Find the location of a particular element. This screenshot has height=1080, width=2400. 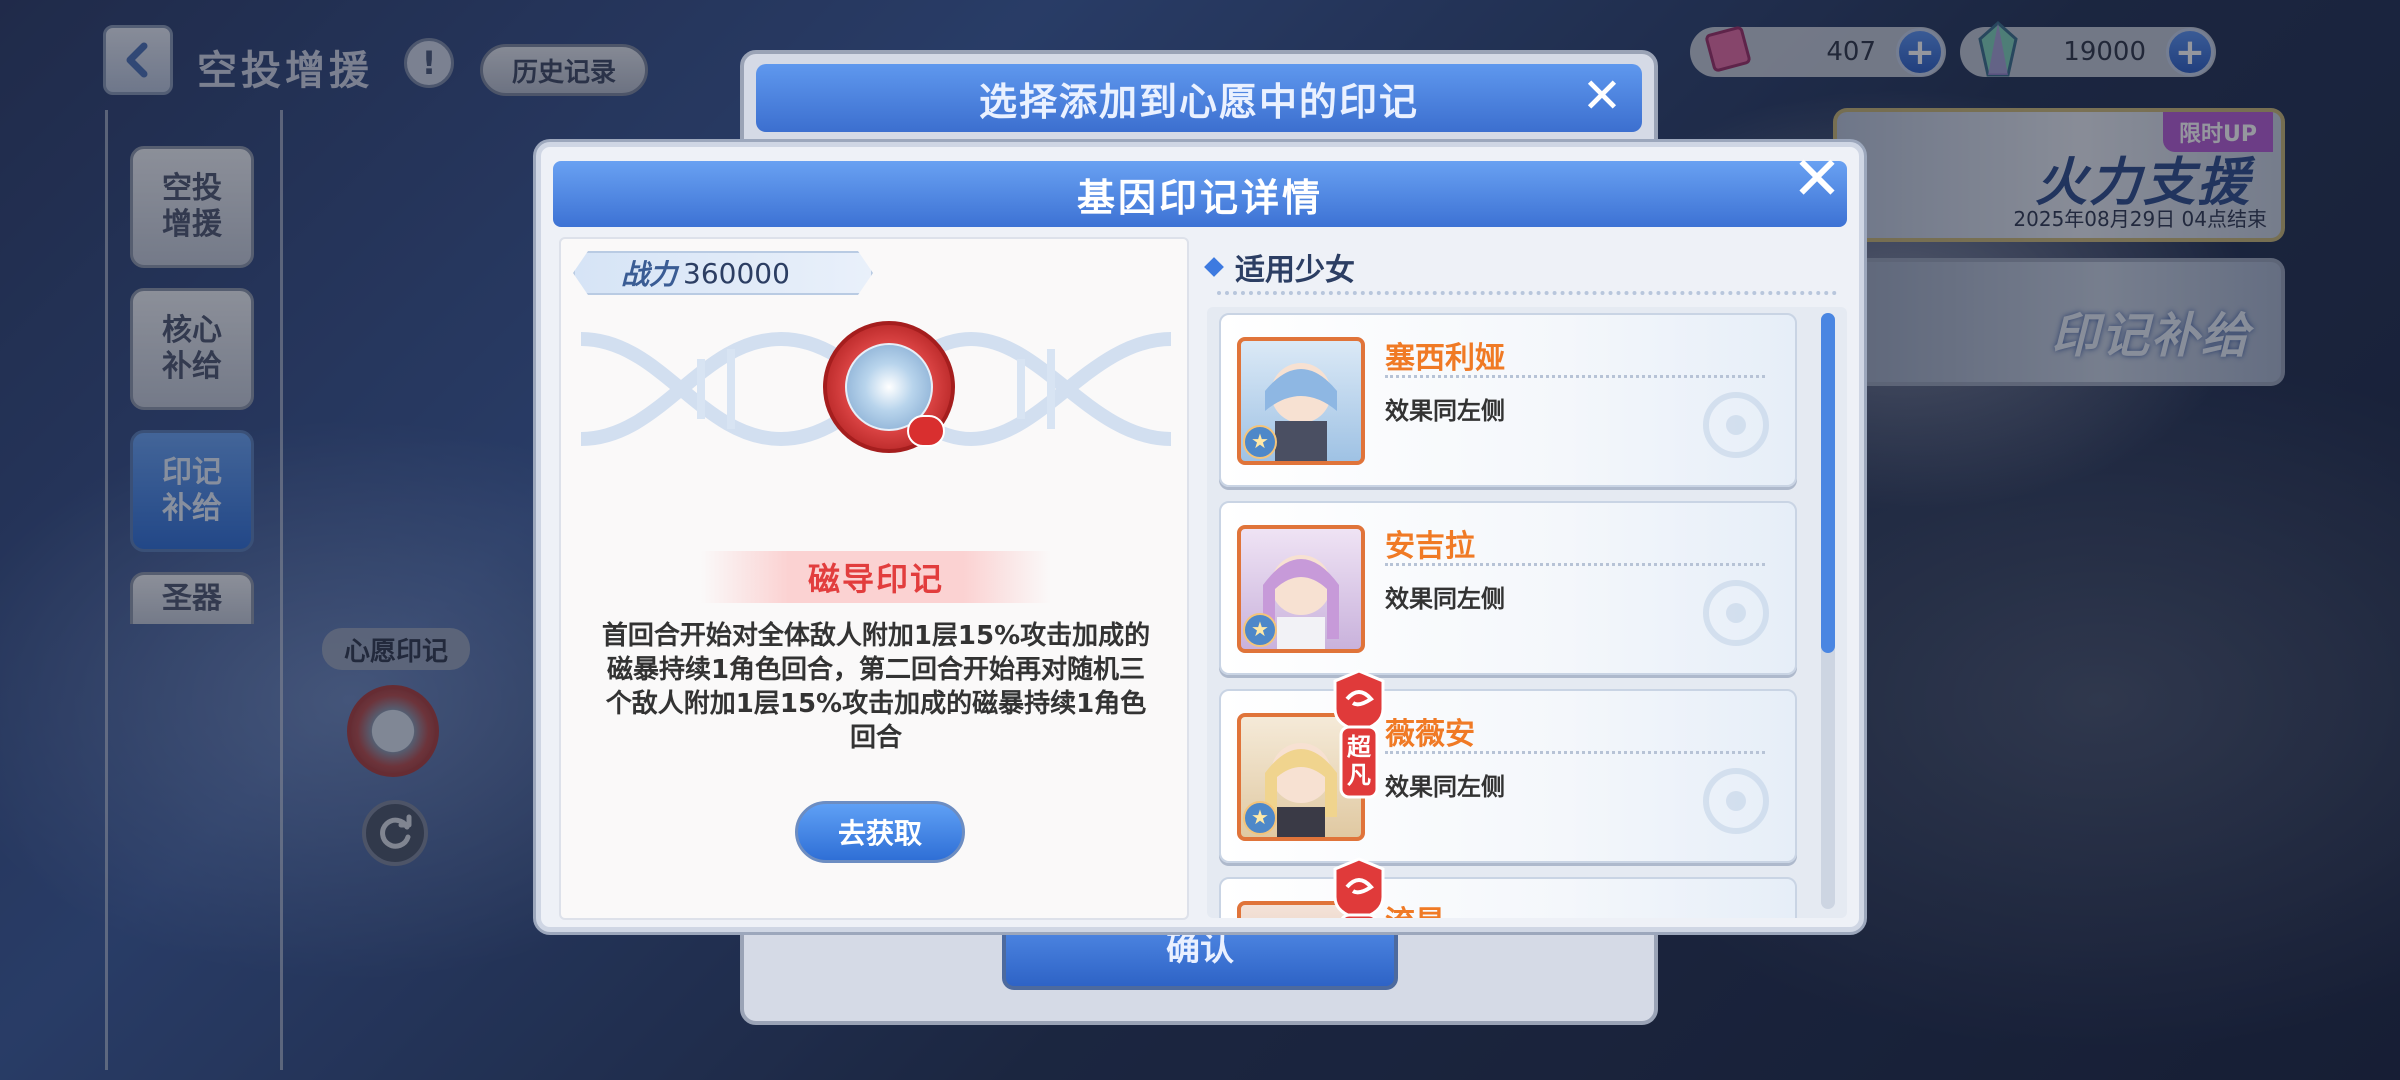

section-title-label: 适用少女 is located at coordinates (1295, 270).